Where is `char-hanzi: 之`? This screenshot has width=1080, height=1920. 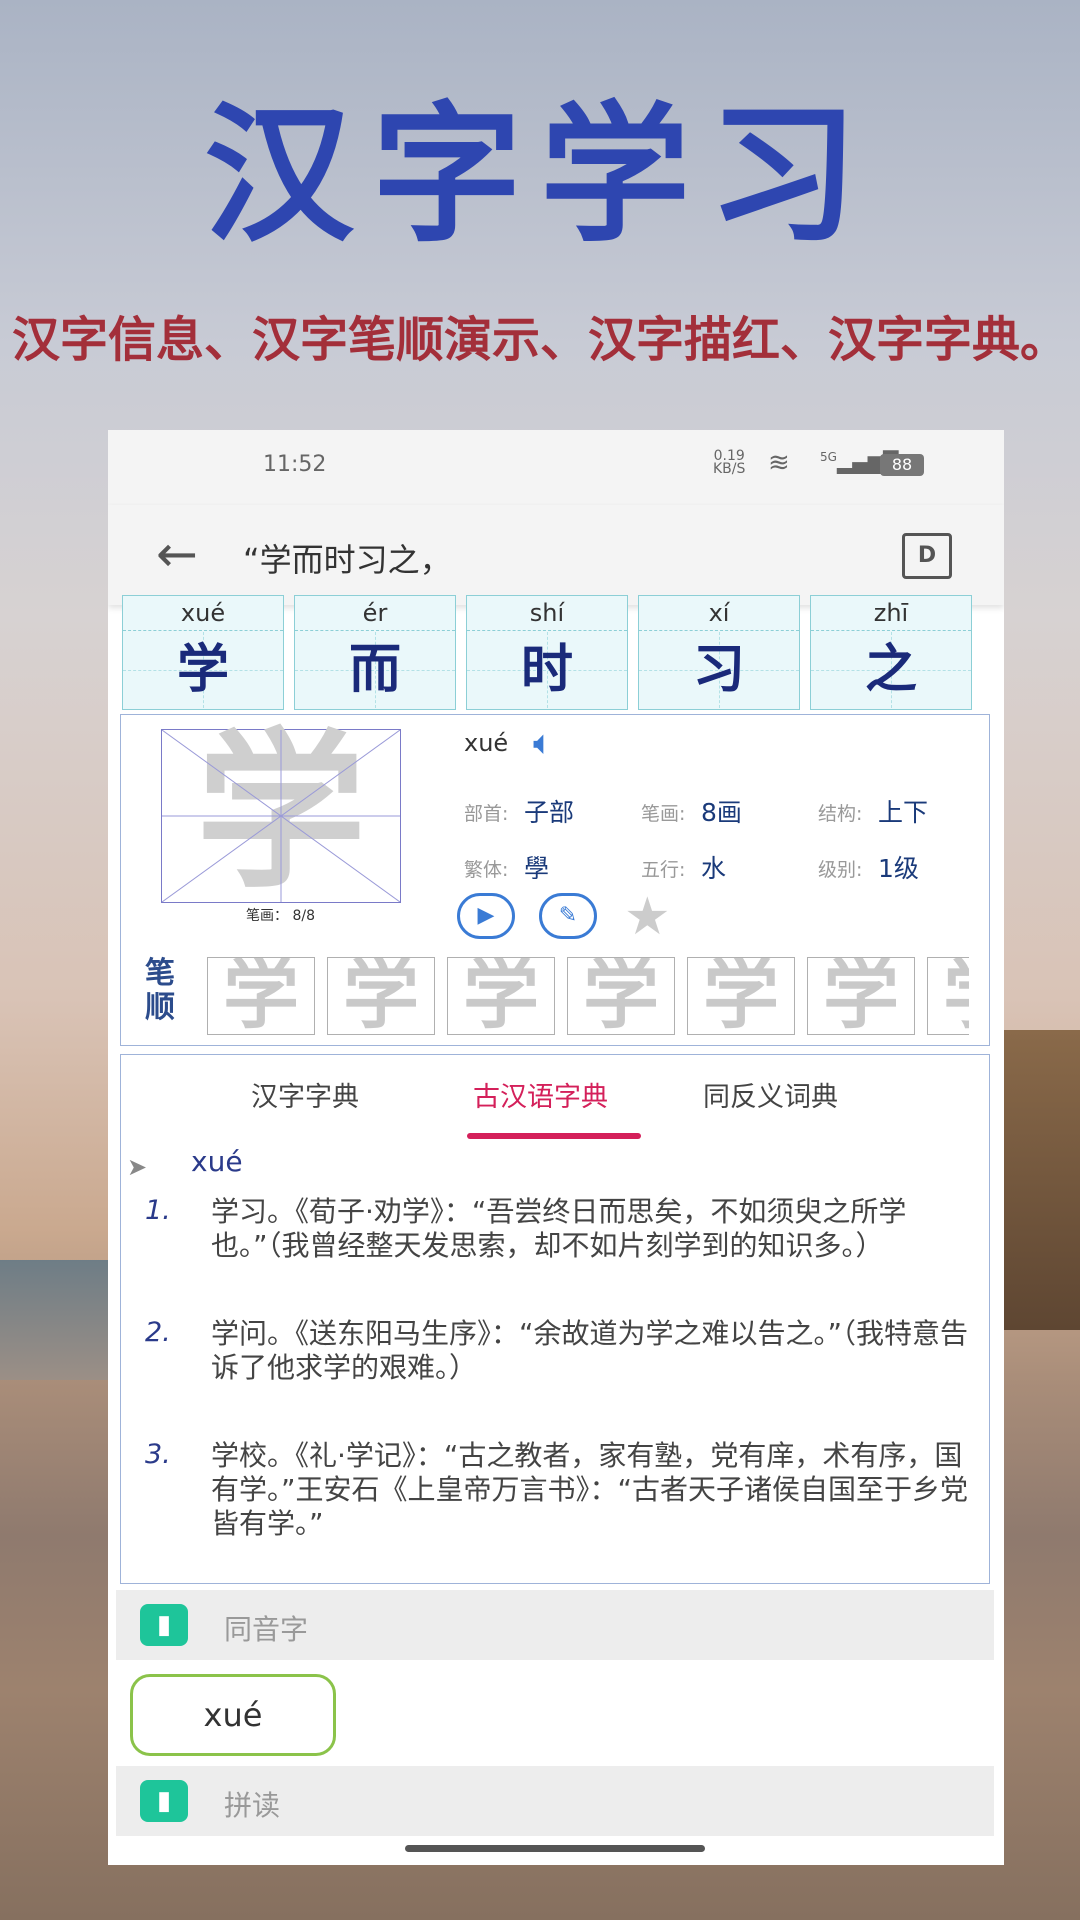
char-hanzi: 之 is located at coordinates (890, 670).